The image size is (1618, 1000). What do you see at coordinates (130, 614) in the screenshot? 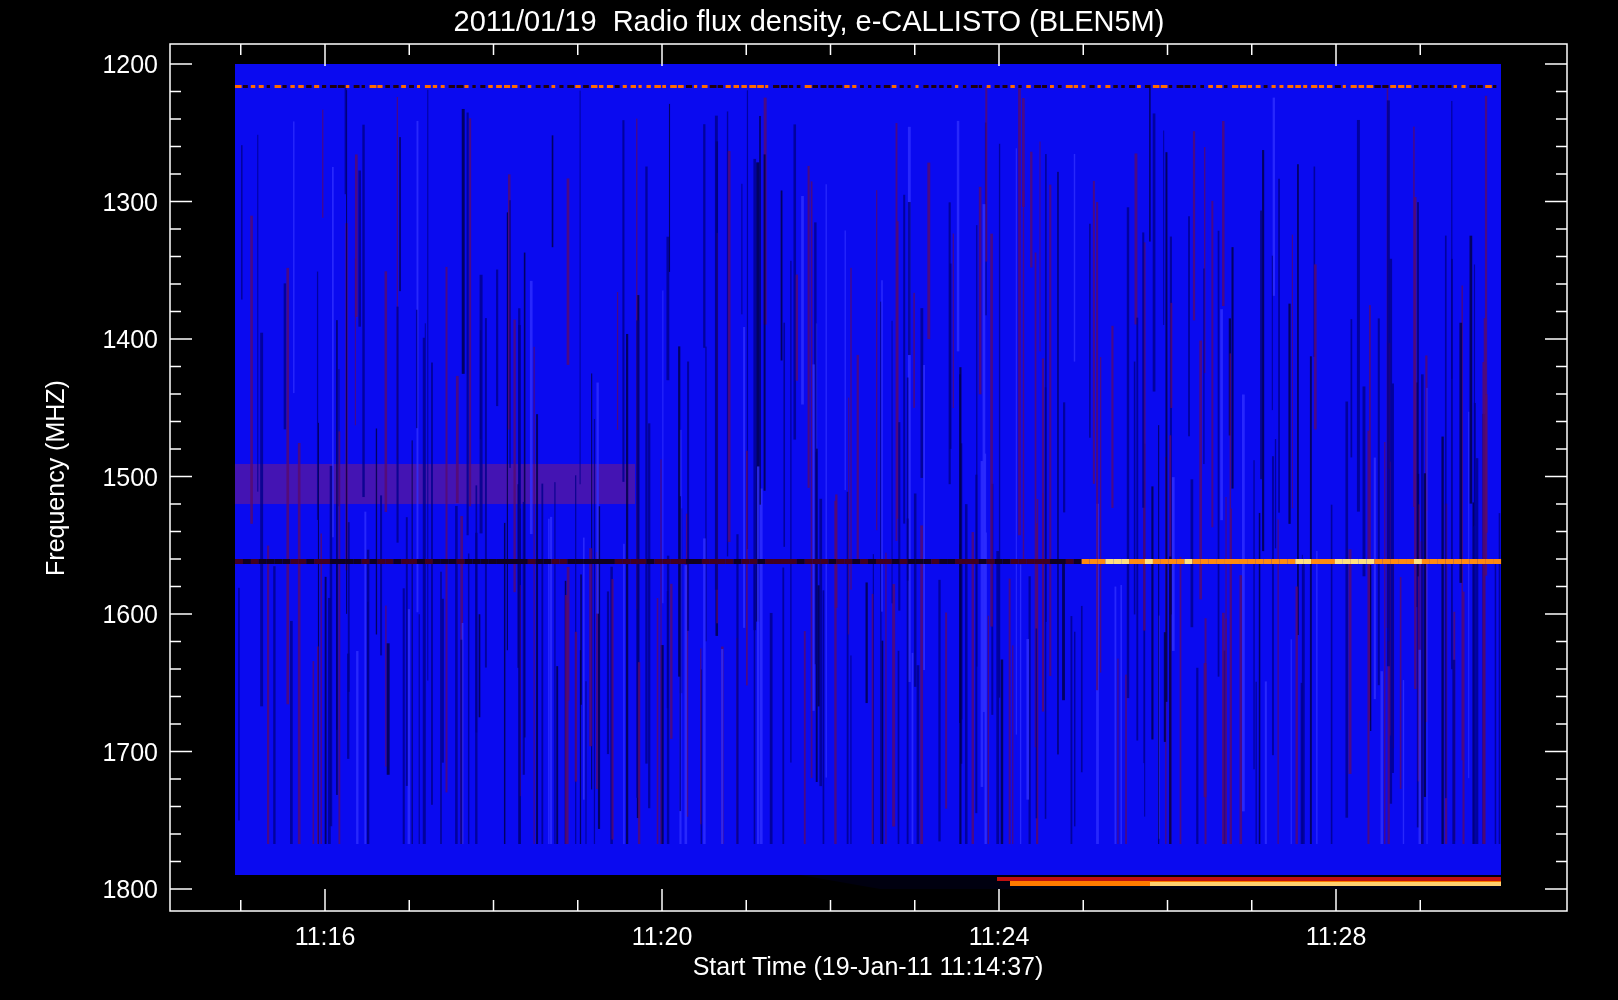
I see `y-tick-label: 1600` at bounding box center [130, 614].